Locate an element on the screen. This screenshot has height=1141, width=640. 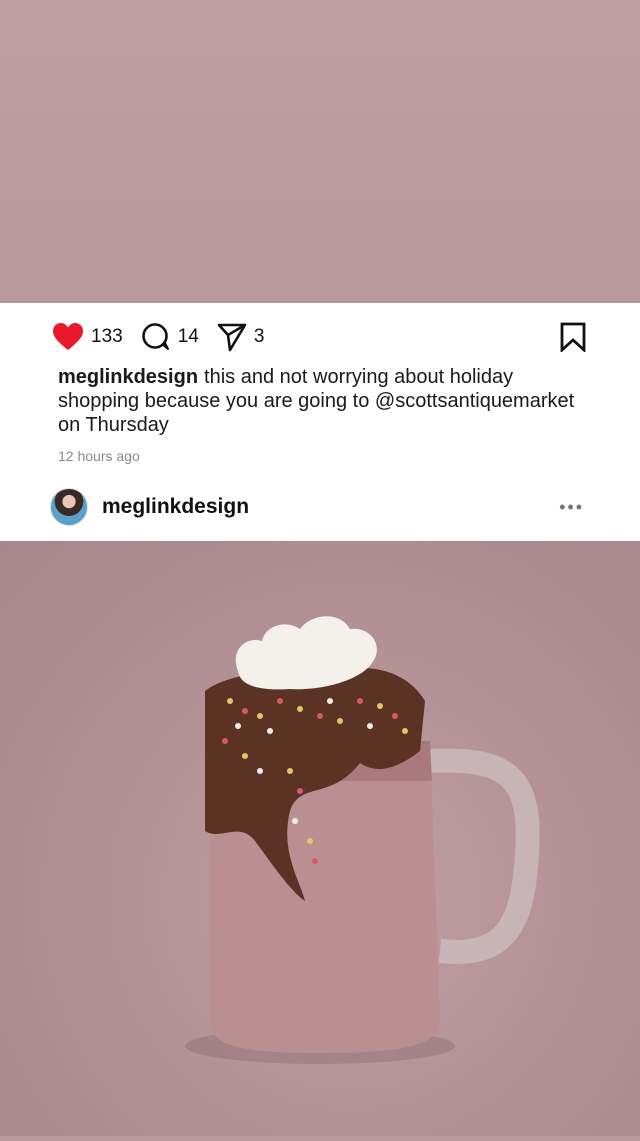
share-button: 3 is located at coordinates (241, 337).